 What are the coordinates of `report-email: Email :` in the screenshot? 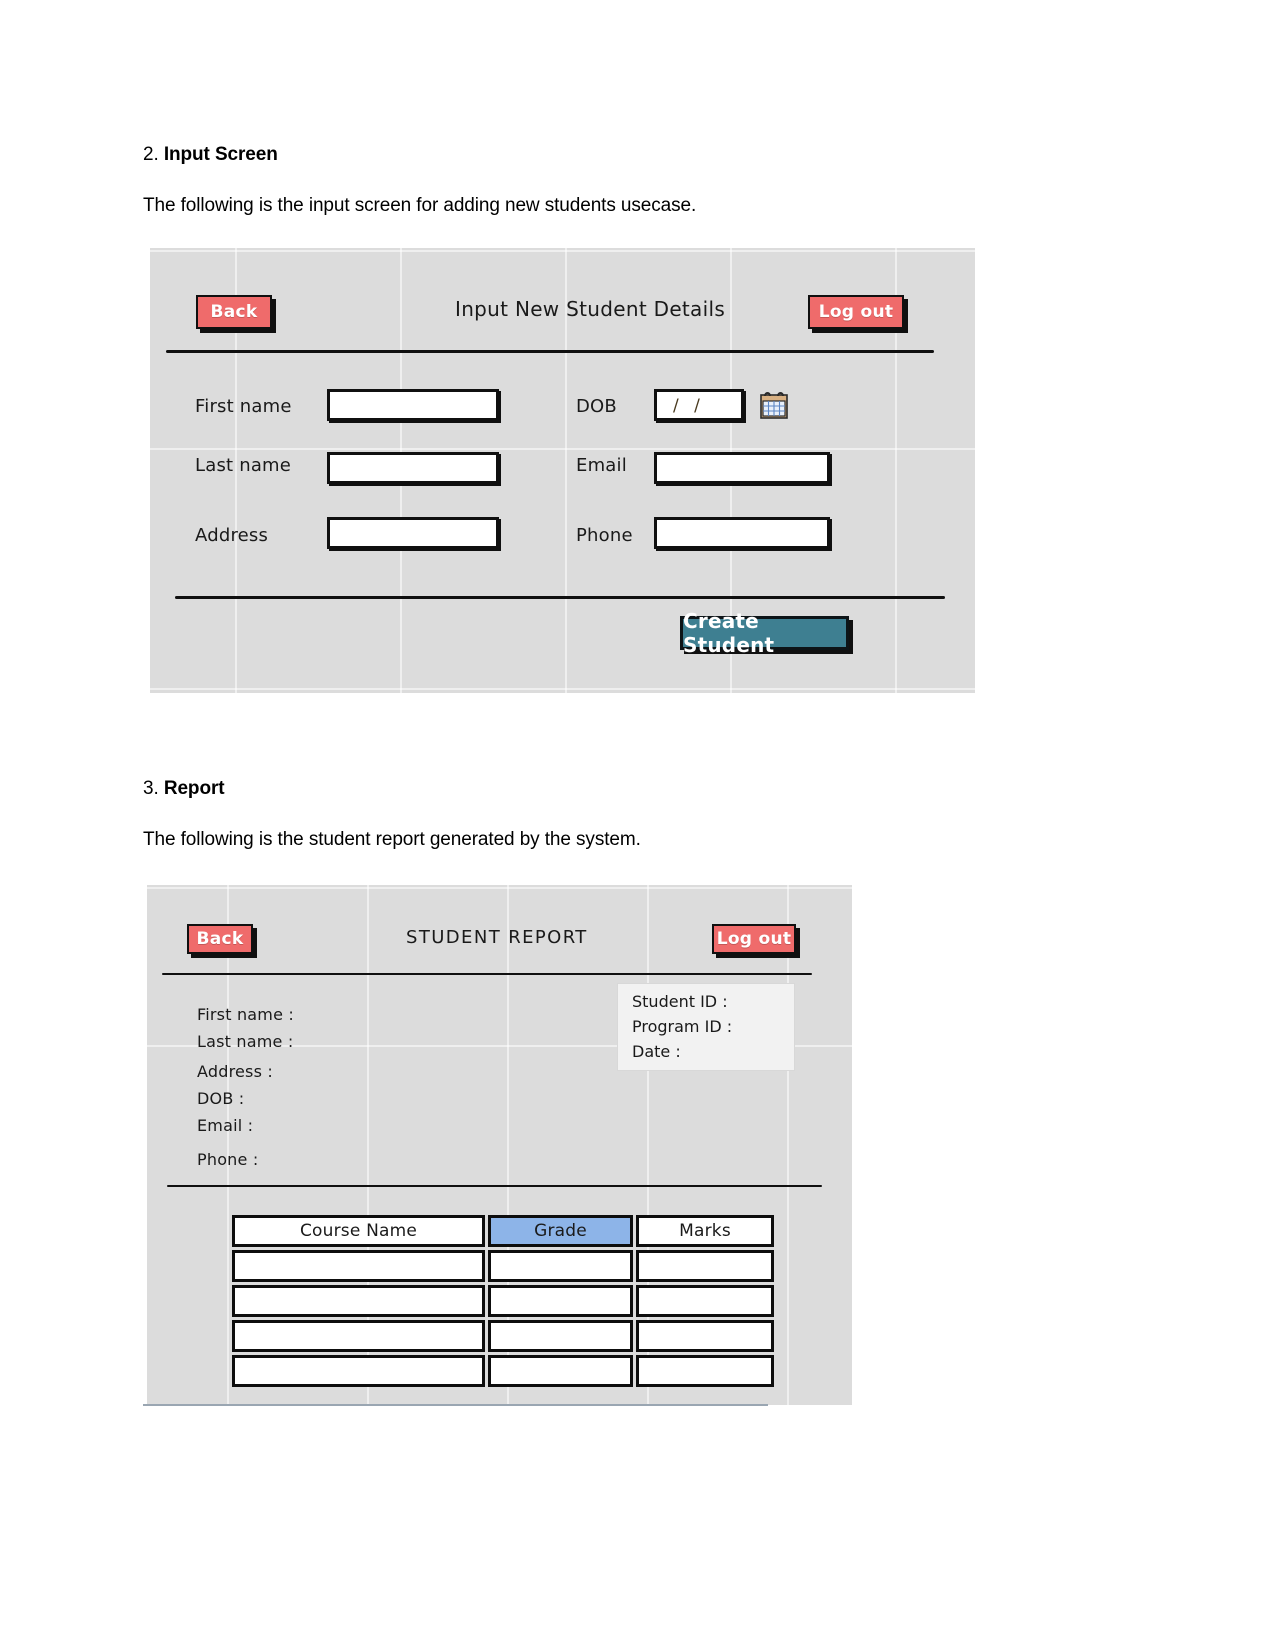 It's located at (225, 1125).